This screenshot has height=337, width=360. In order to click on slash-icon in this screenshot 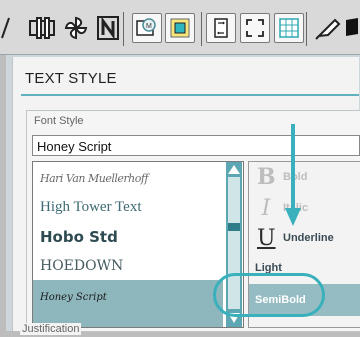, I will do `click(6, 28)`.